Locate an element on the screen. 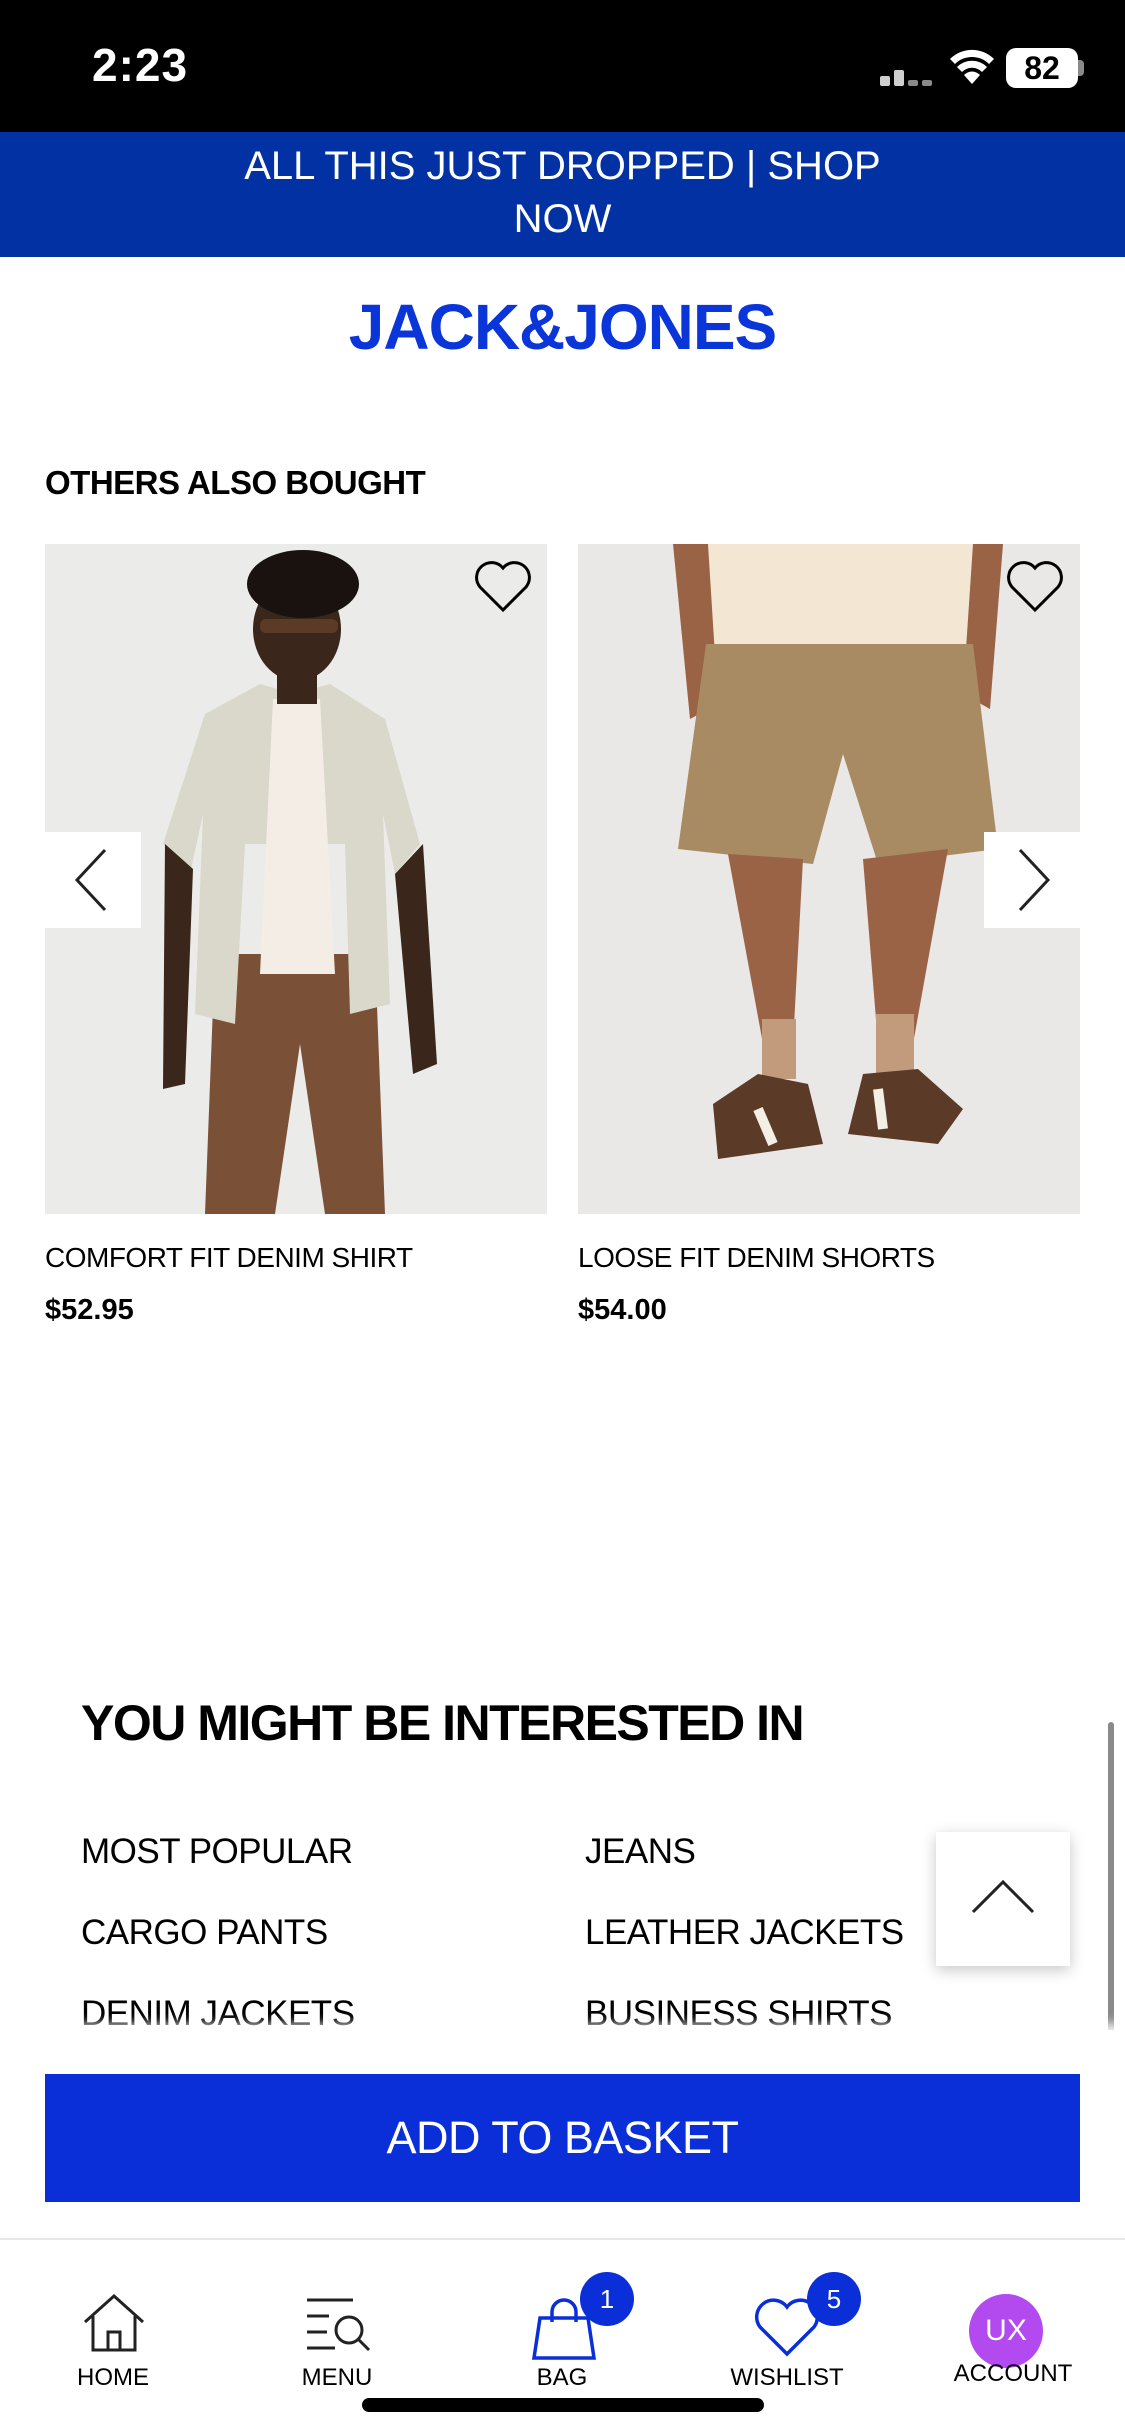 The width and height of the screenshot is (1125, 2436). promo-banner: ALL THIS JUST DROPPED | SHOP NOW is located at coordinates (562, 194).